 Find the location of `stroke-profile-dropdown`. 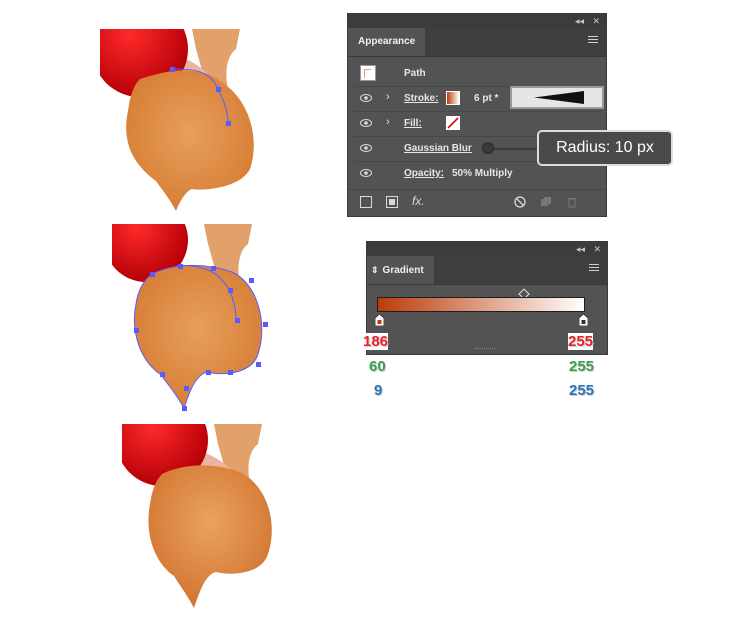

stroke-profile-dropdown is located at coordinates (557, 97).